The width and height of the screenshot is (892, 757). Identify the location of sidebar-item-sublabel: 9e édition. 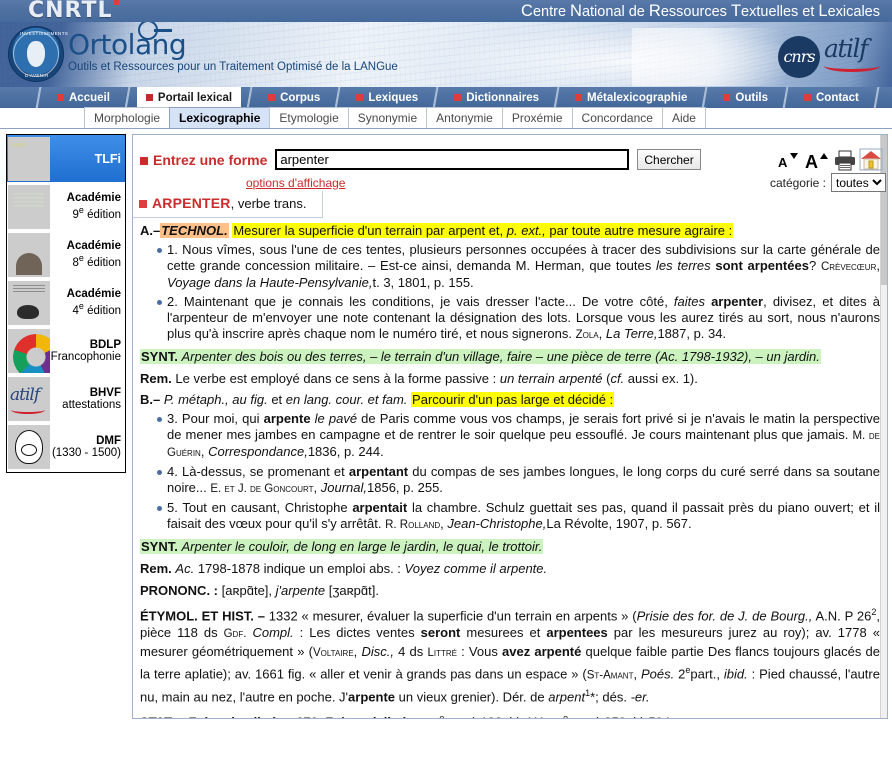
(96, 213).